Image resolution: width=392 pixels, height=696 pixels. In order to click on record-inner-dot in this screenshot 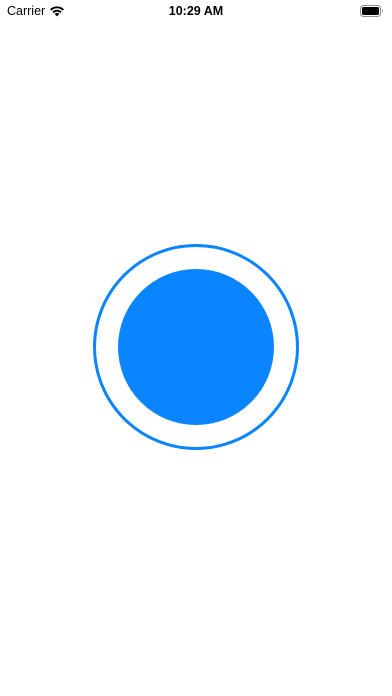, I will do `click(196, 347)`.